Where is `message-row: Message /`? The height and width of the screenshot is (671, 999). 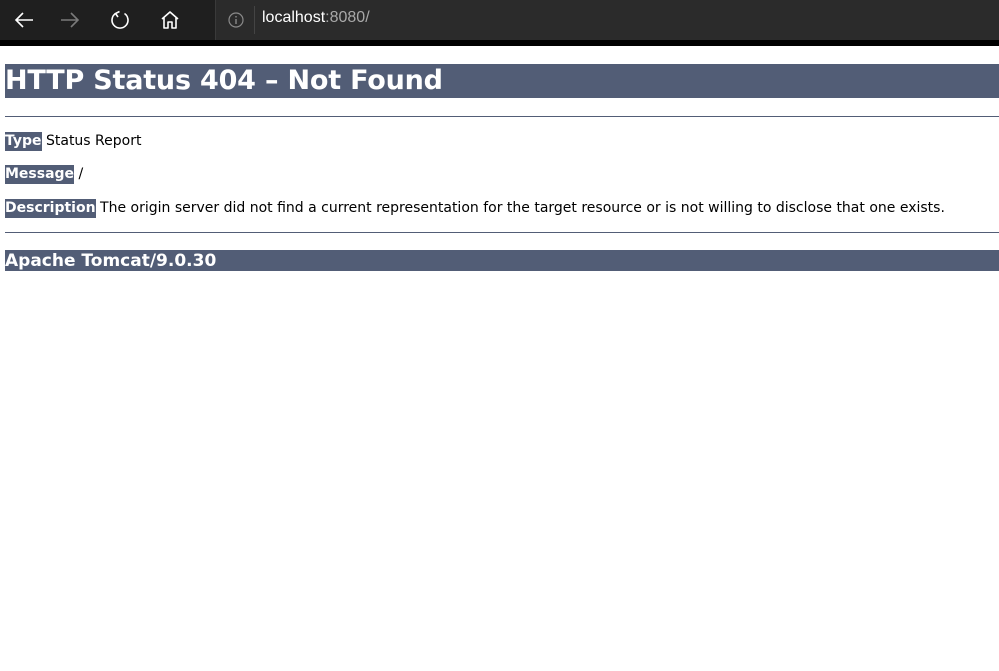
message-row: Message / is located at coordinates (44, 174).